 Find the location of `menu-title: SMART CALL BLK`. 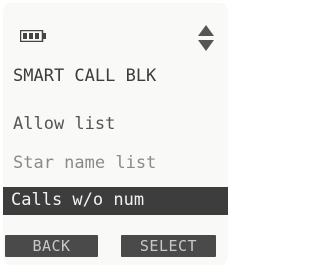

menu-title: SMART CALL BLK is located at coordinates (85, 76).